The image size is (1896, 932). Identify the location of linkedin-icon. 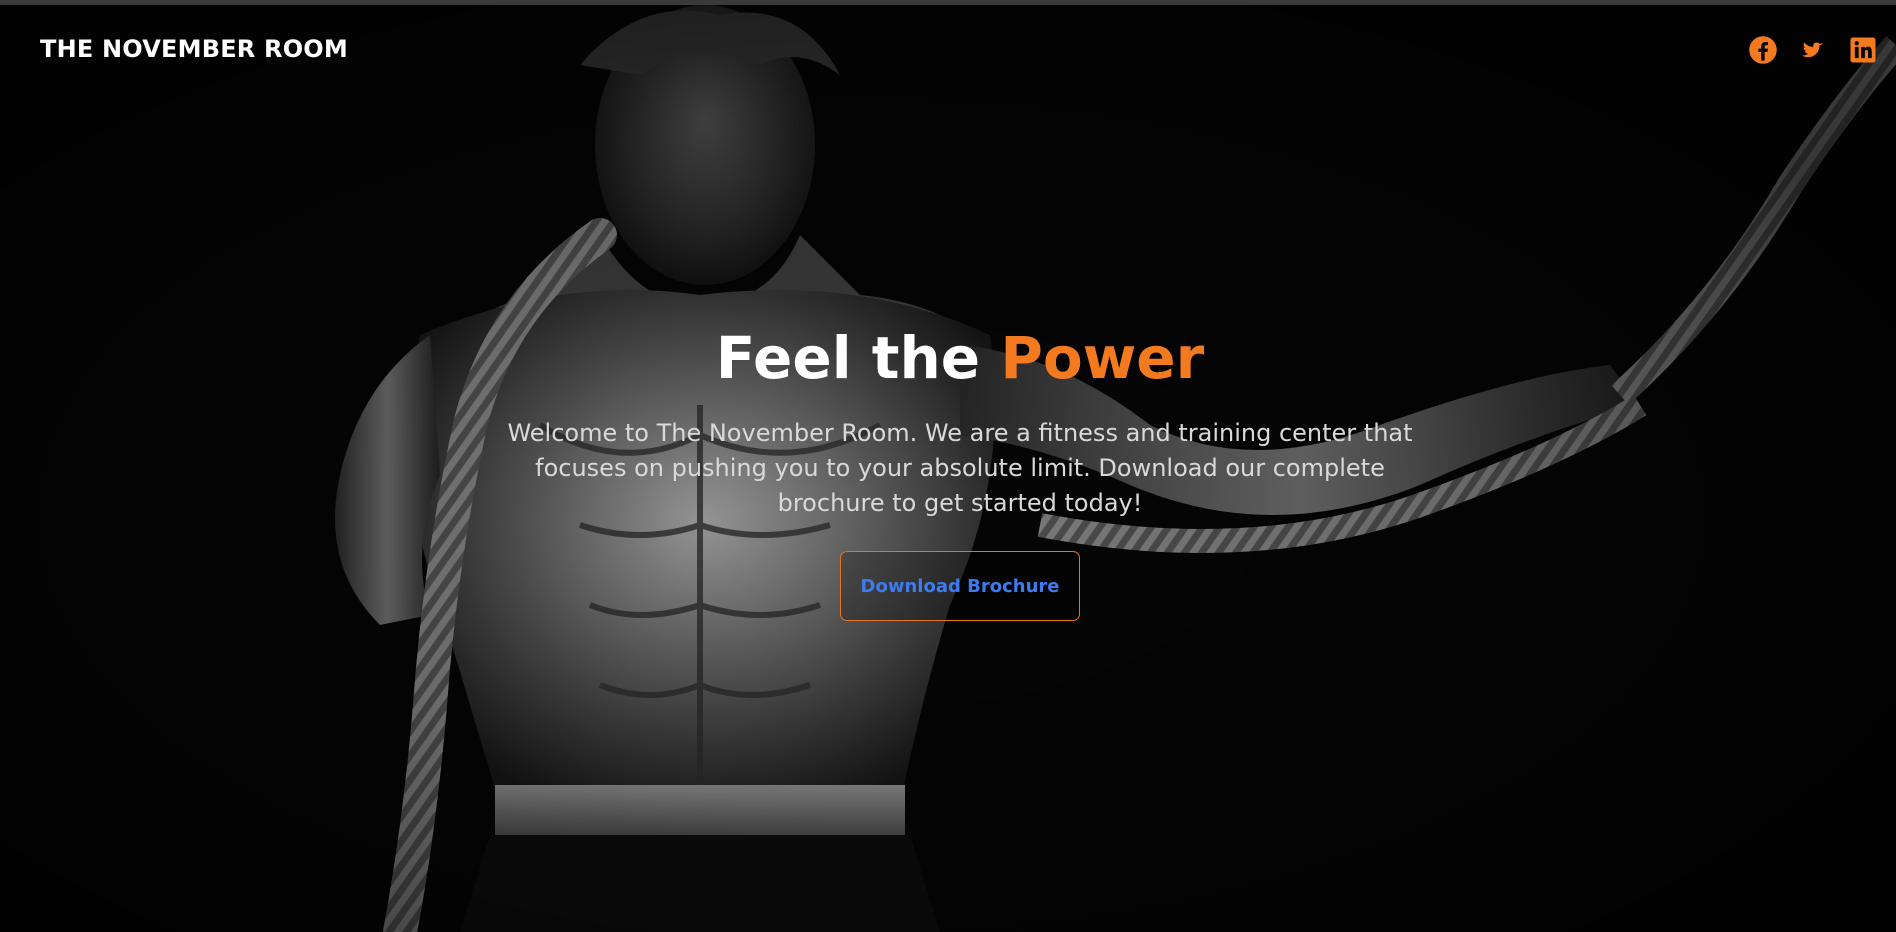
(1863, 50).